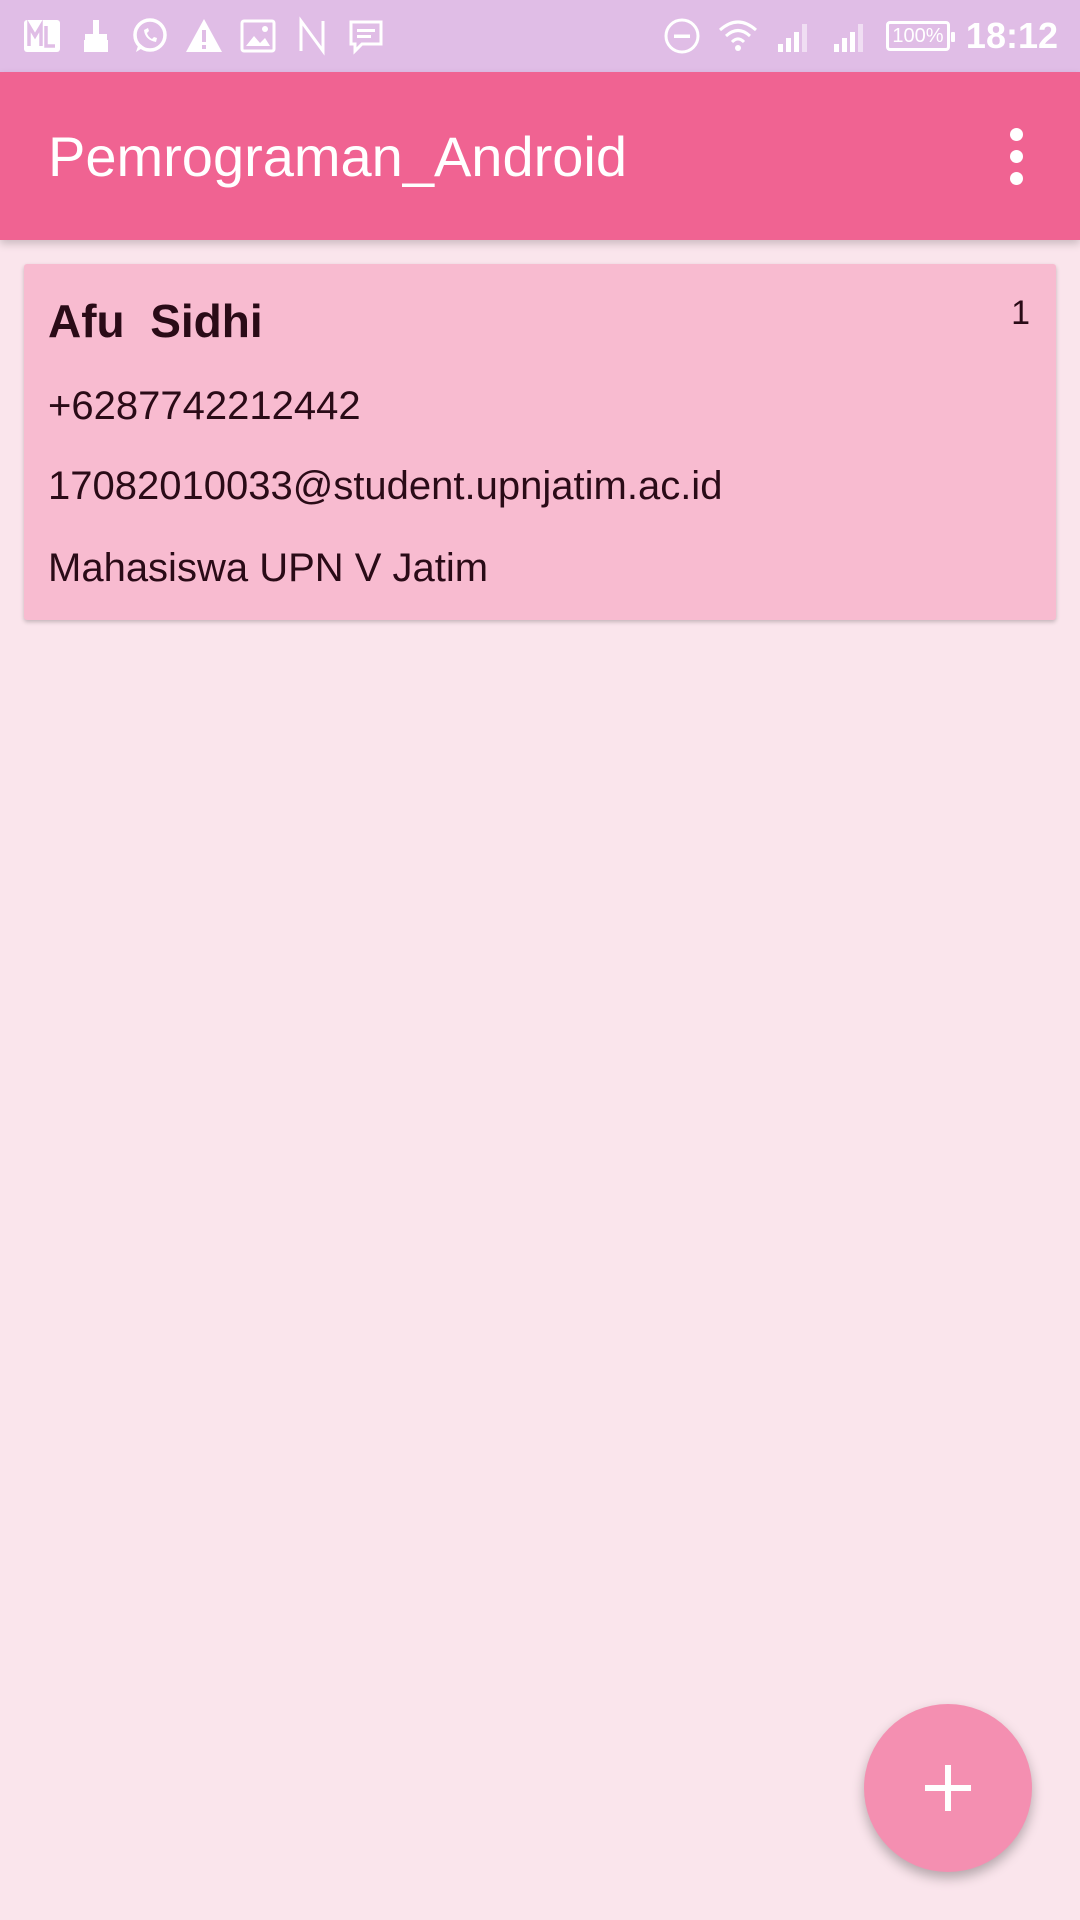 The height and width of the screenshot is (1920, 1080). What do you see at coordinates (258, 36) in the screenshot?
I see `image-icon` at bounding box center [258, 36].